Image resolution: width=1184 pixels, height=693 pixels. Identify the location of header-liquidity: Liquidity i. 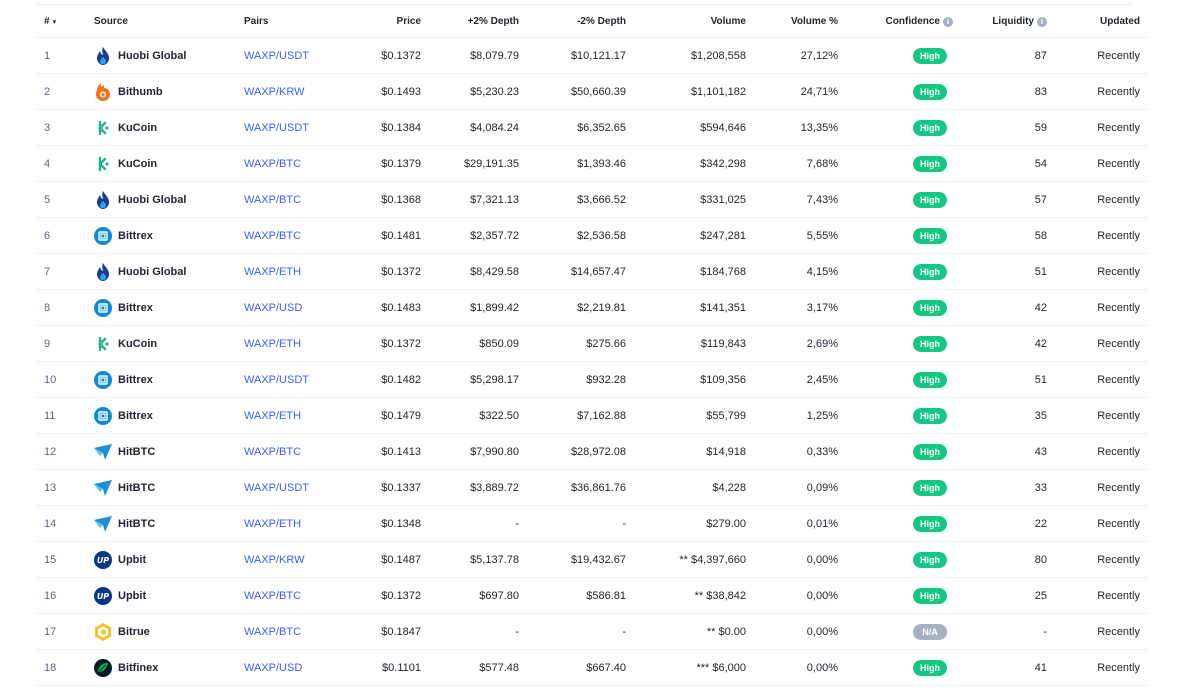
(1000, 21).